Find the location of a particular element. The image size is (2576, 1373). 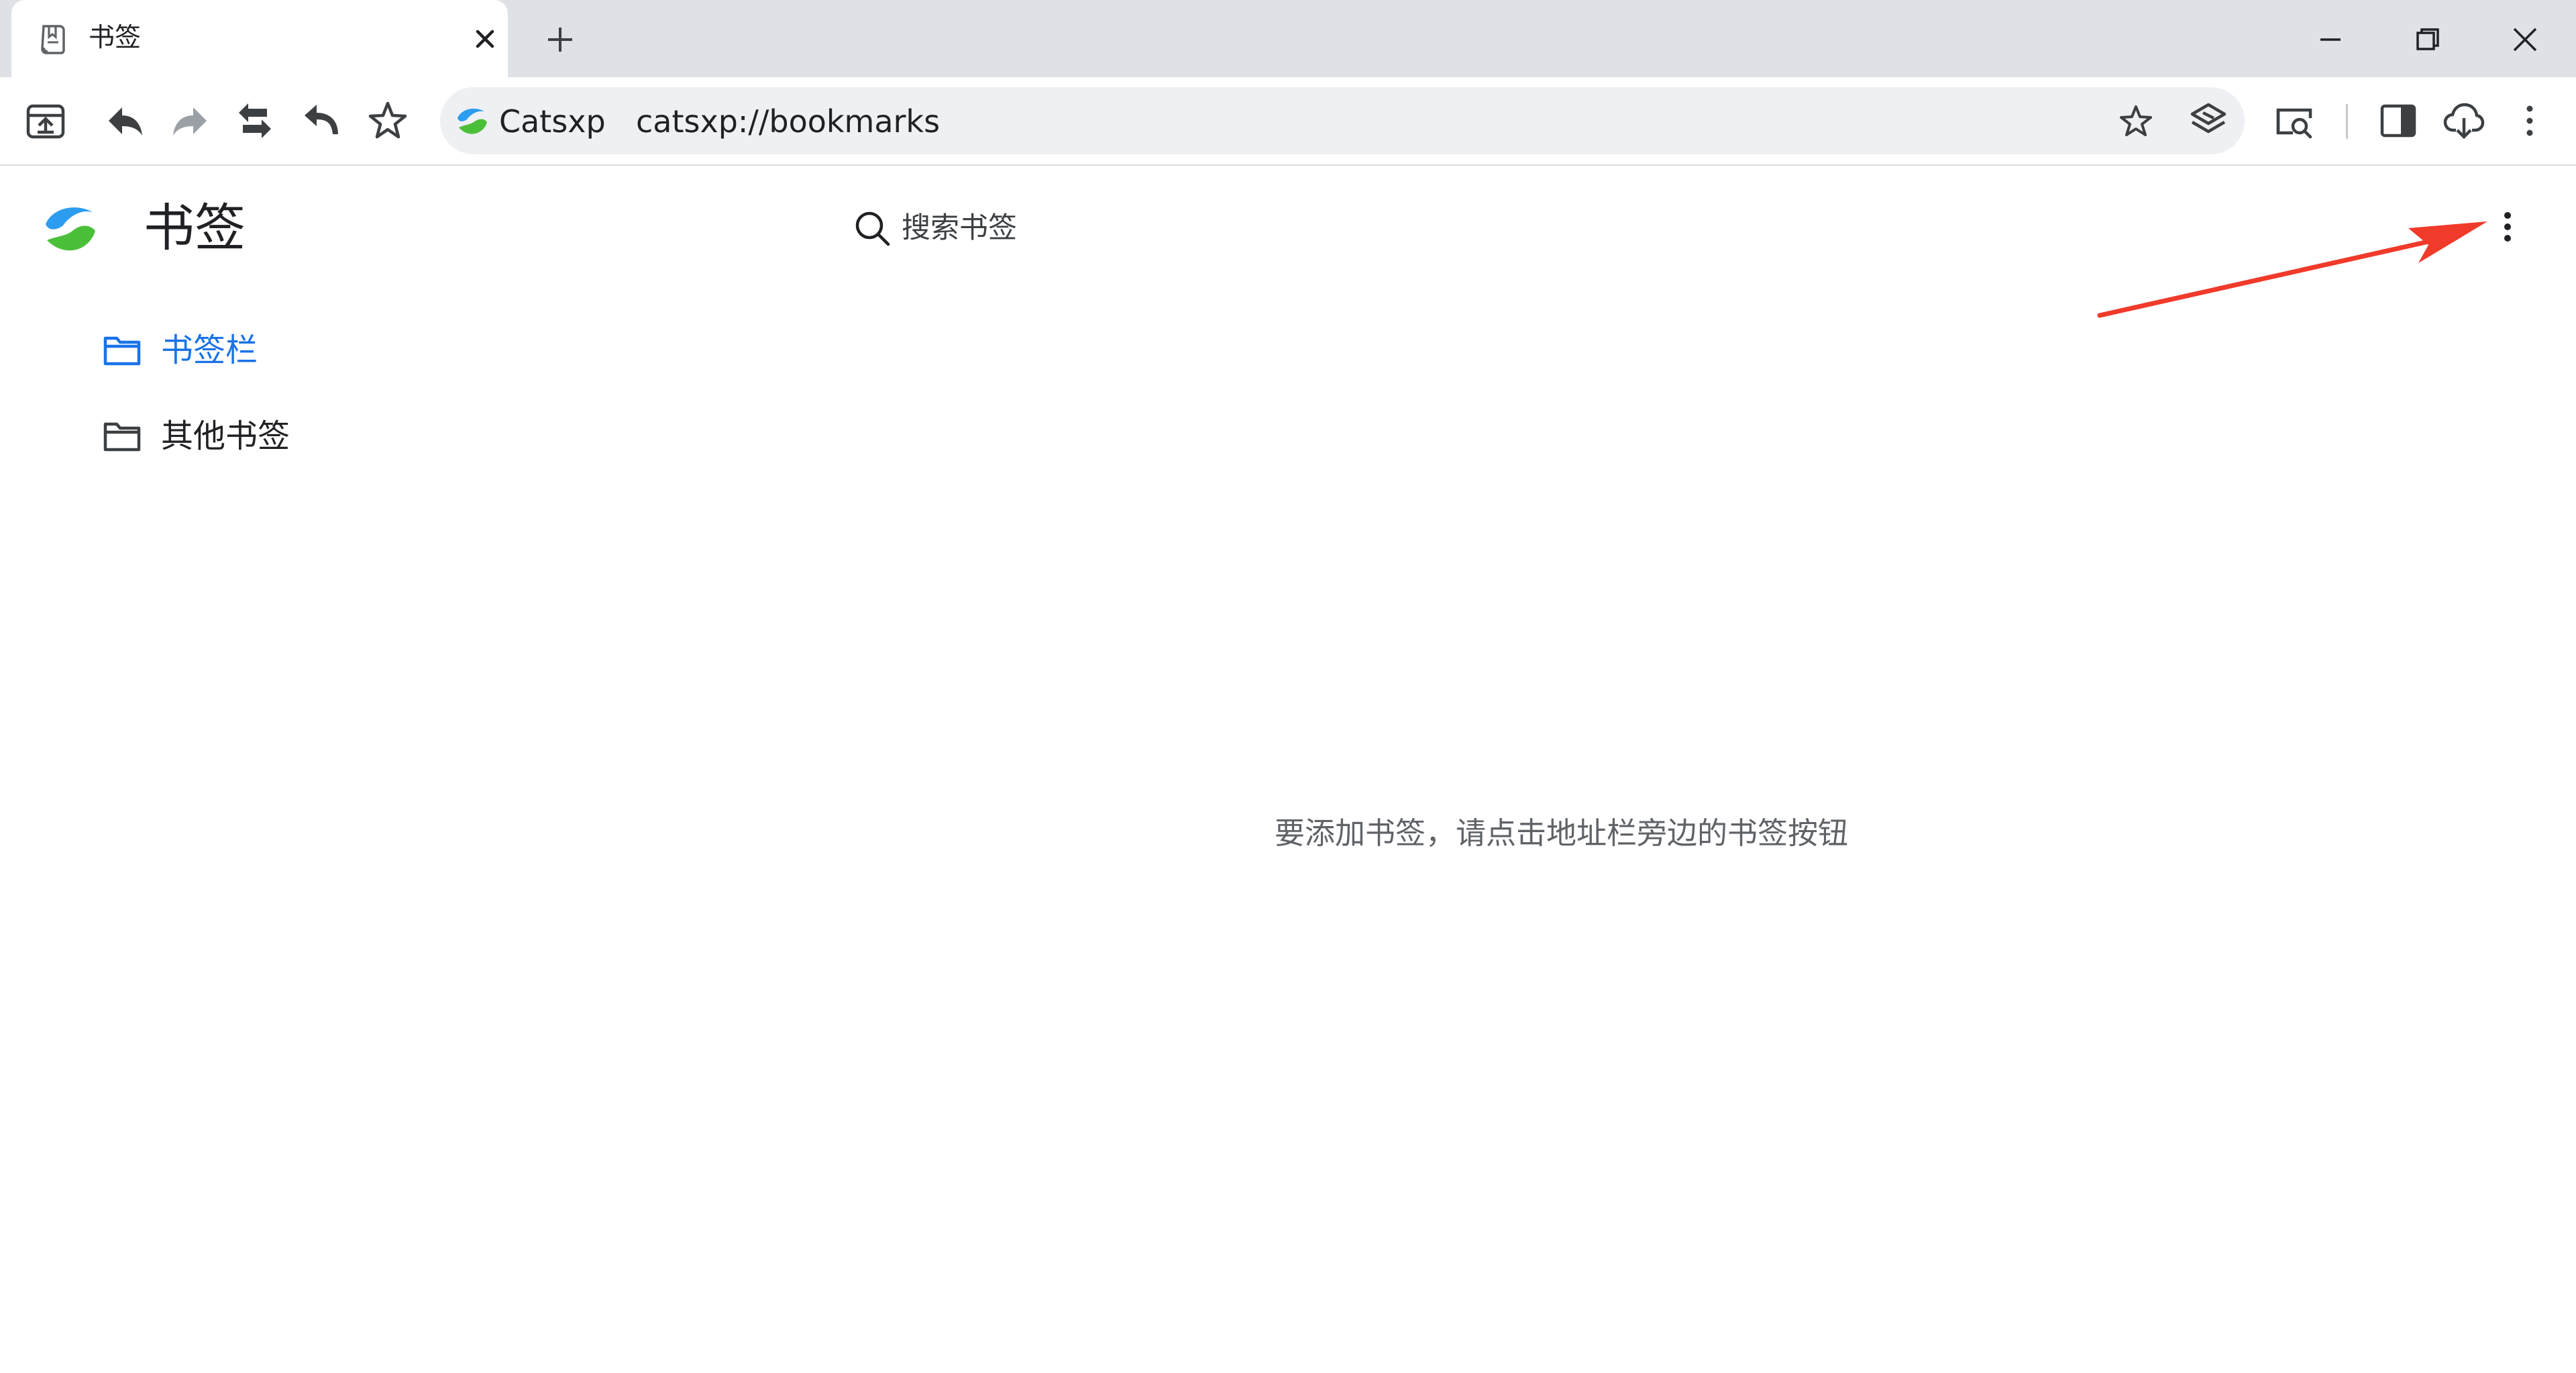

folder-label: 其他书签 is located at coordinates (225, 436).